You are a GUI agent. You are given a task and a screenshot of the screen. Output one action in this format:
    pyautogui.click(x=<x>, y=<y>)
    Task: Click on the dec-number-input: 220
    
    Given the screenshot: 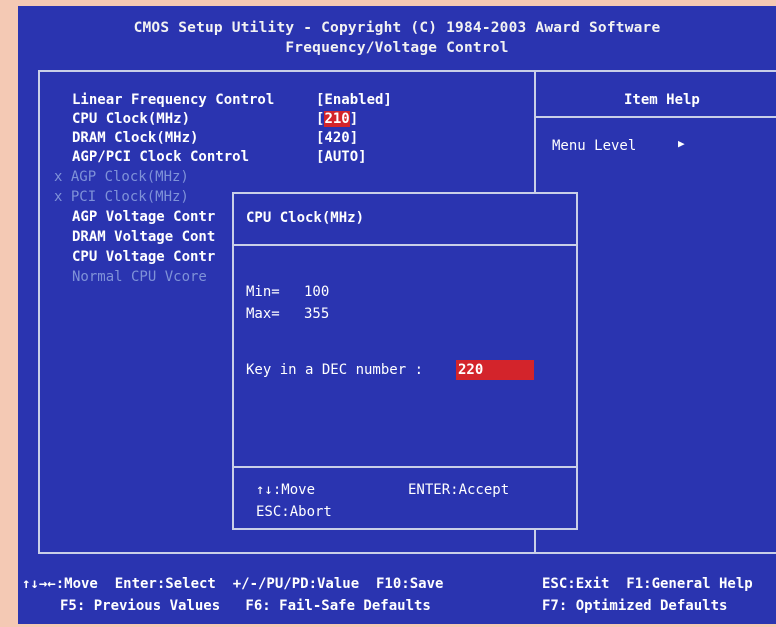 What is the action you would take?
    pyautogui.click(x=495, y=370)
    